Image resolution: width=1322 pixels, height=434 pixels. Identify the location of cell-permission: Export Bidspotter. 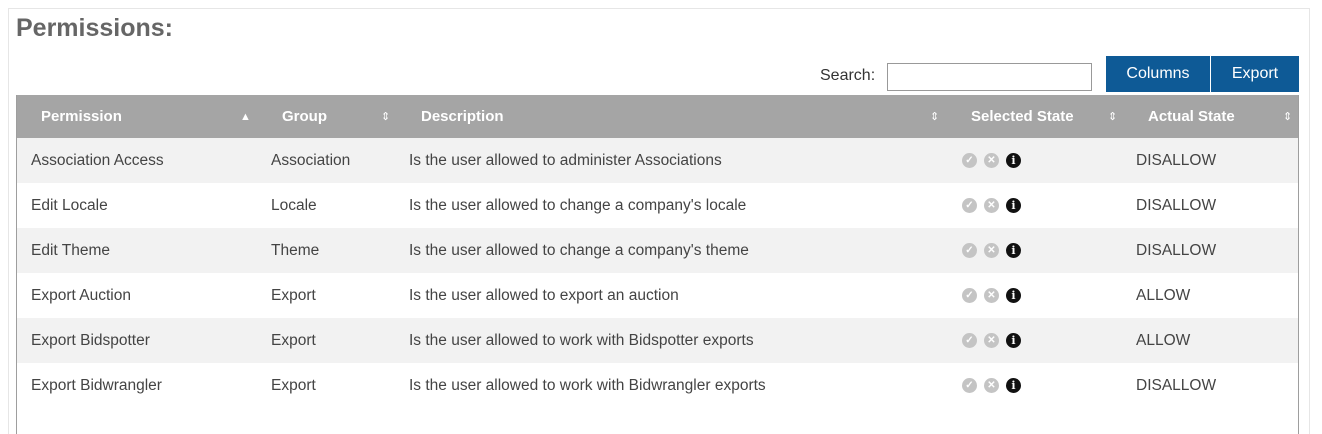
(90, 340).